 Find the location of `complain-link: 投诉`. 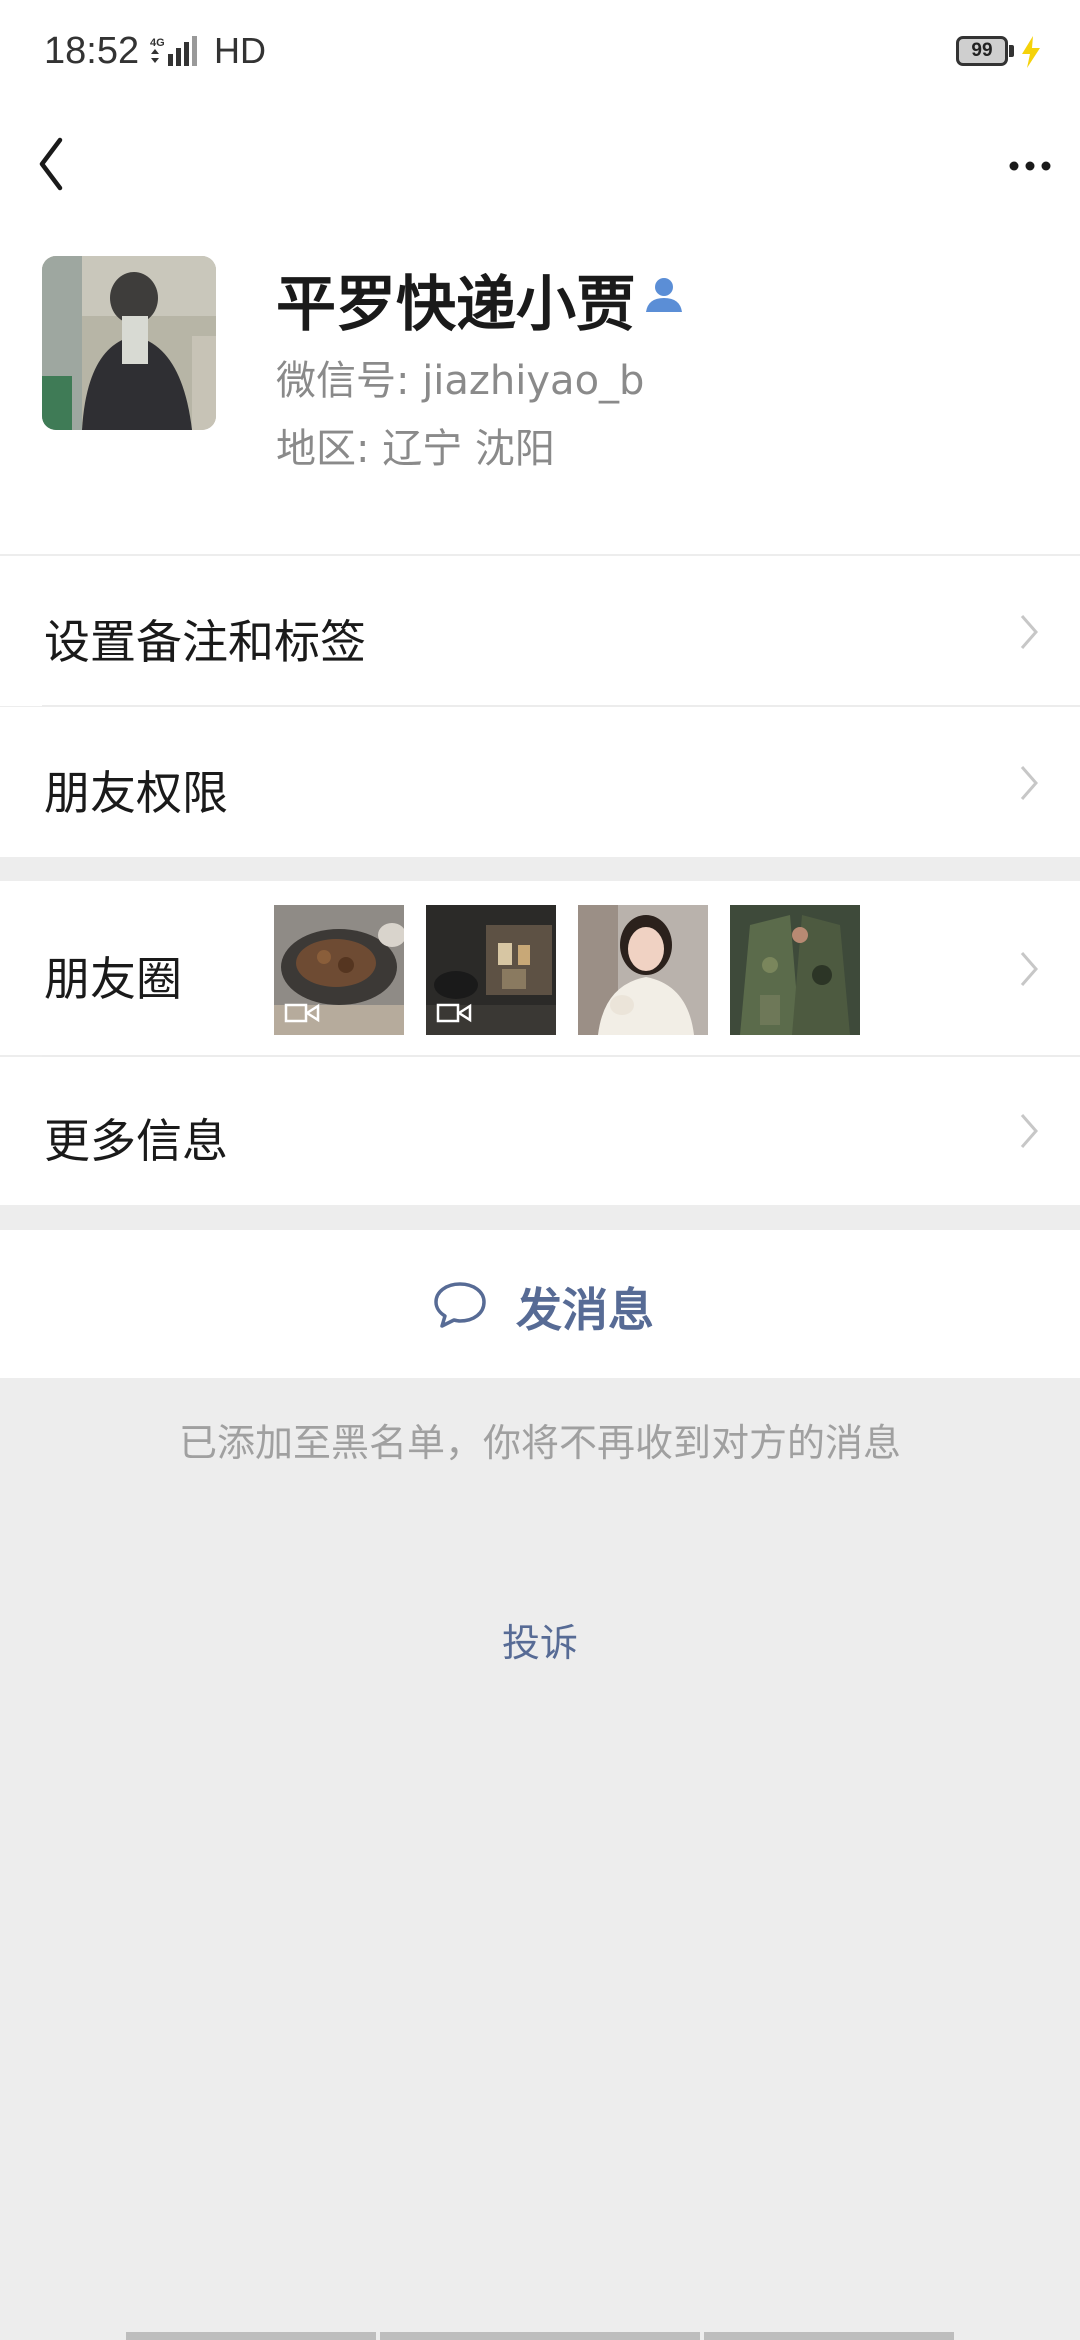

complain-link: 投诉 is located at coordinates (540, 1639).